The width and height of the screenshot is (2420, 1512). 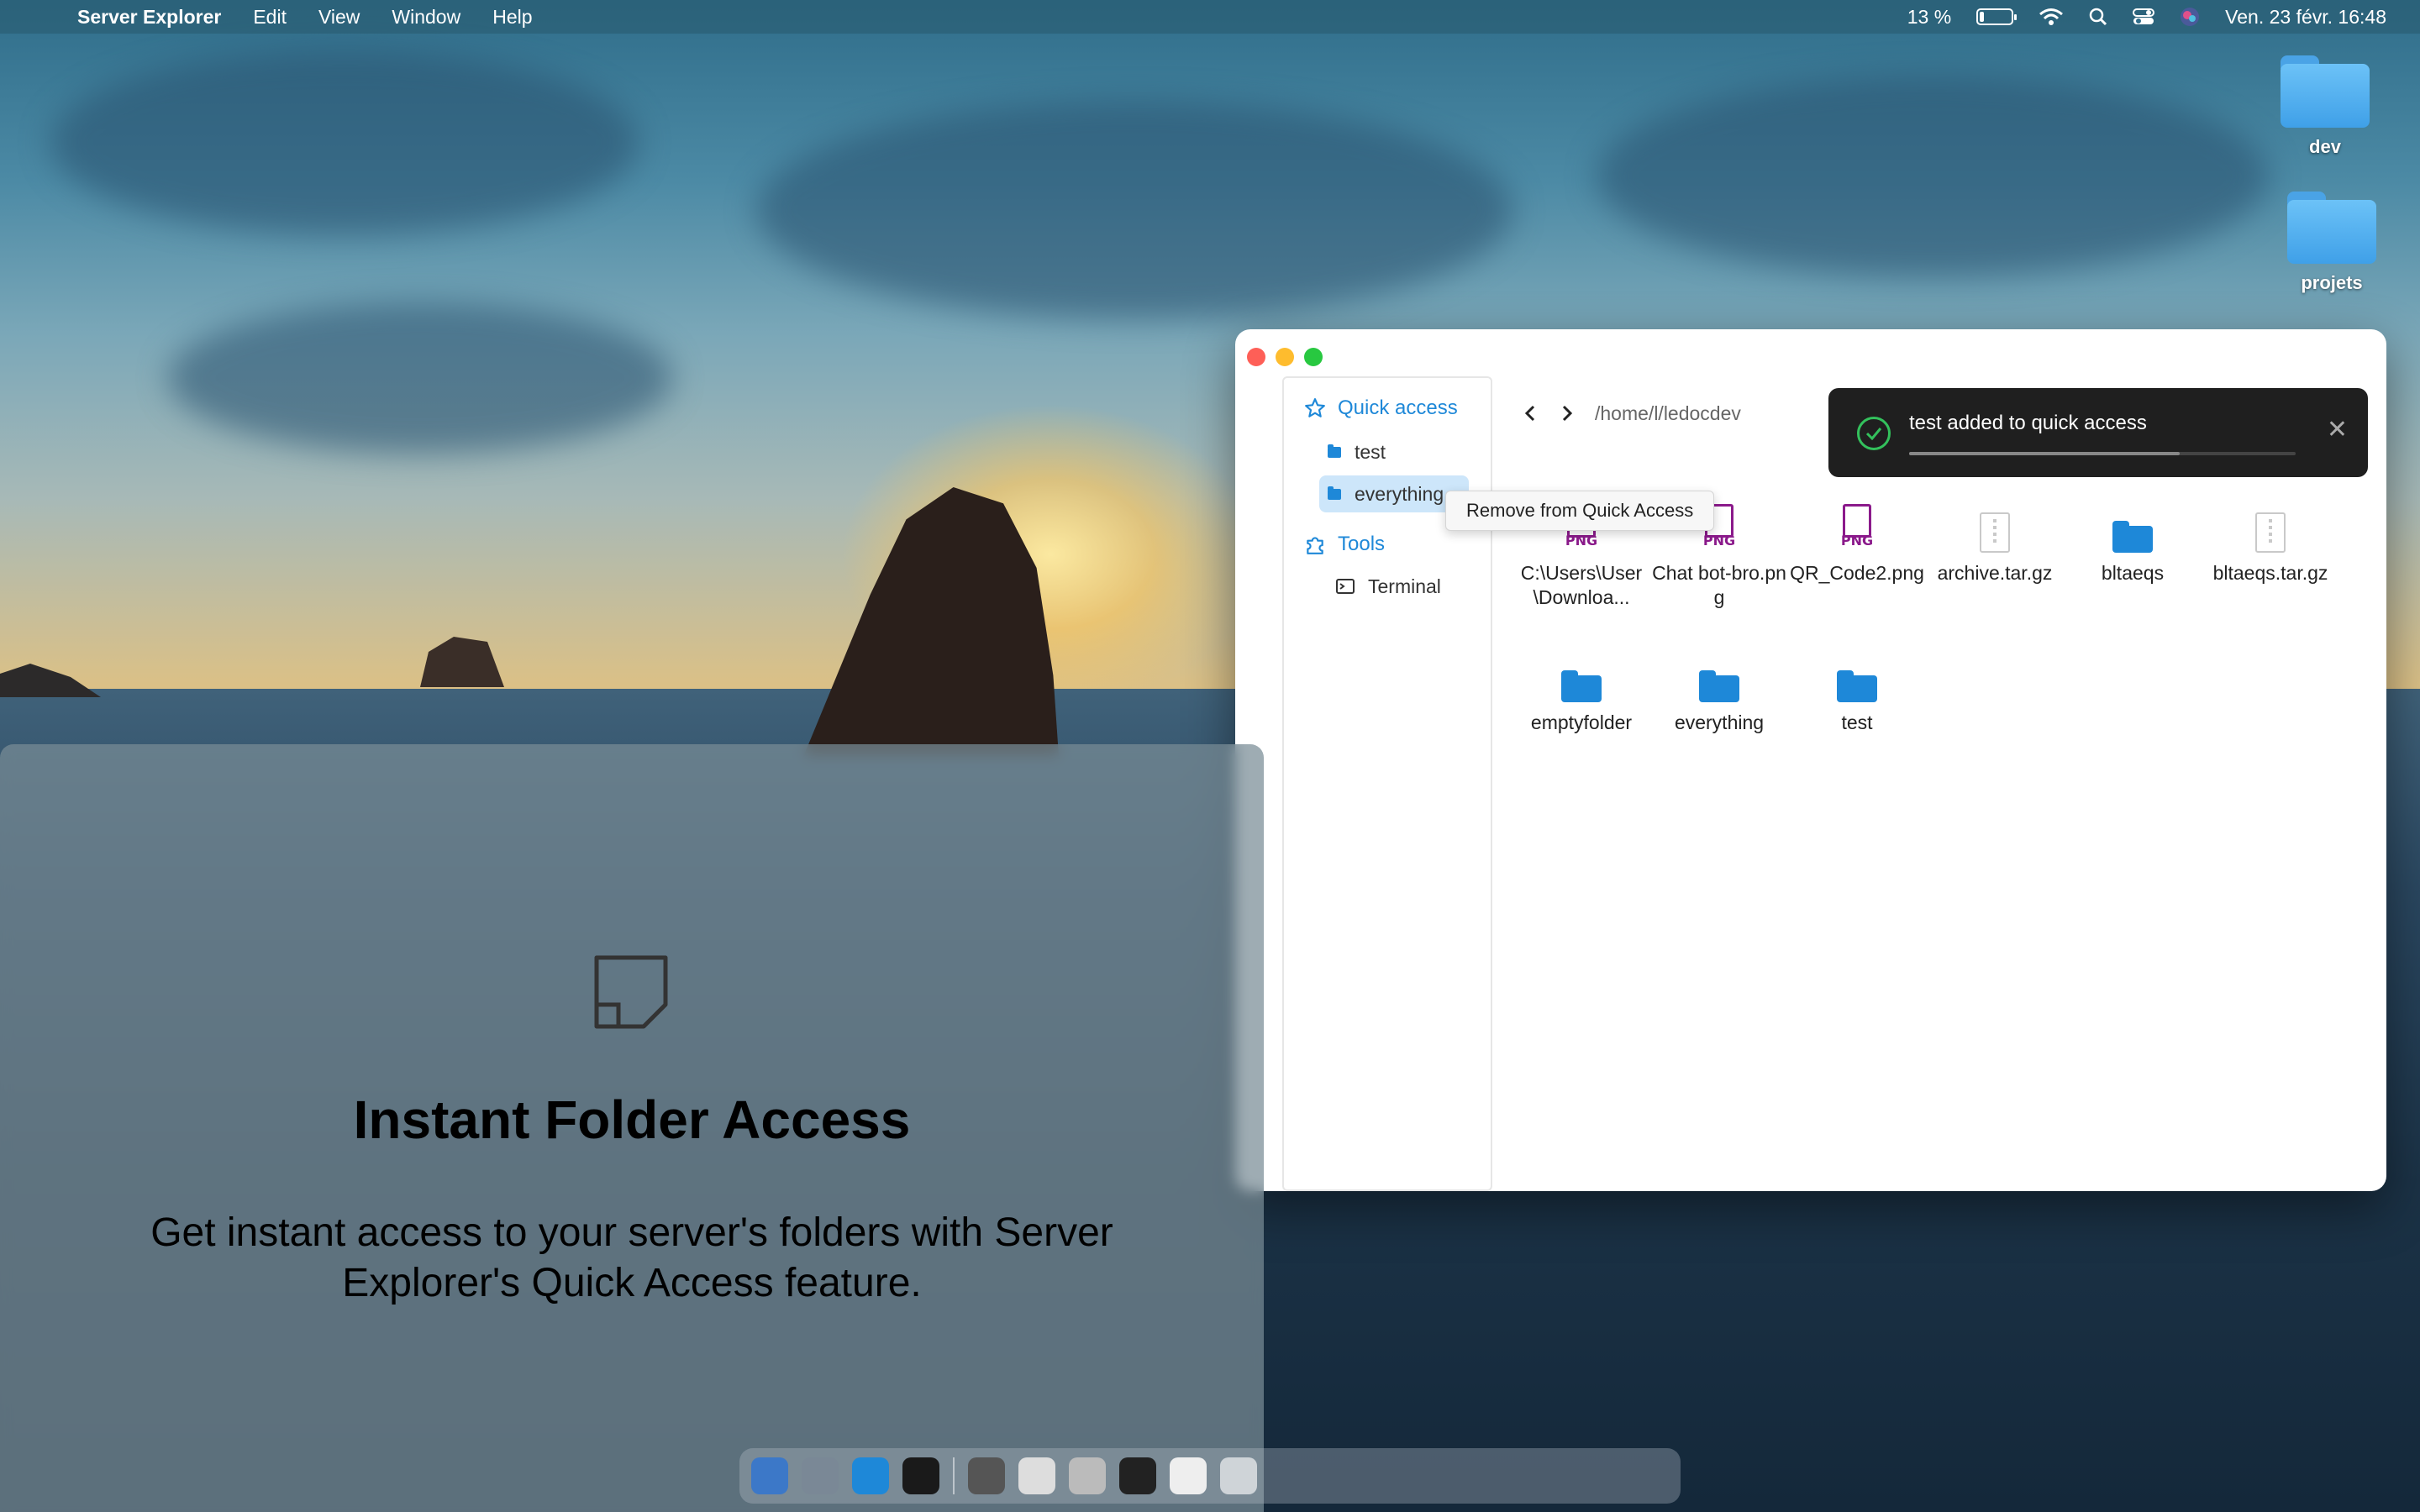 What do you see at coordinates (632, 1119) in the screenshot?
I see `promo-title: Instant Folder Access` at bounding box center [632, 1119].